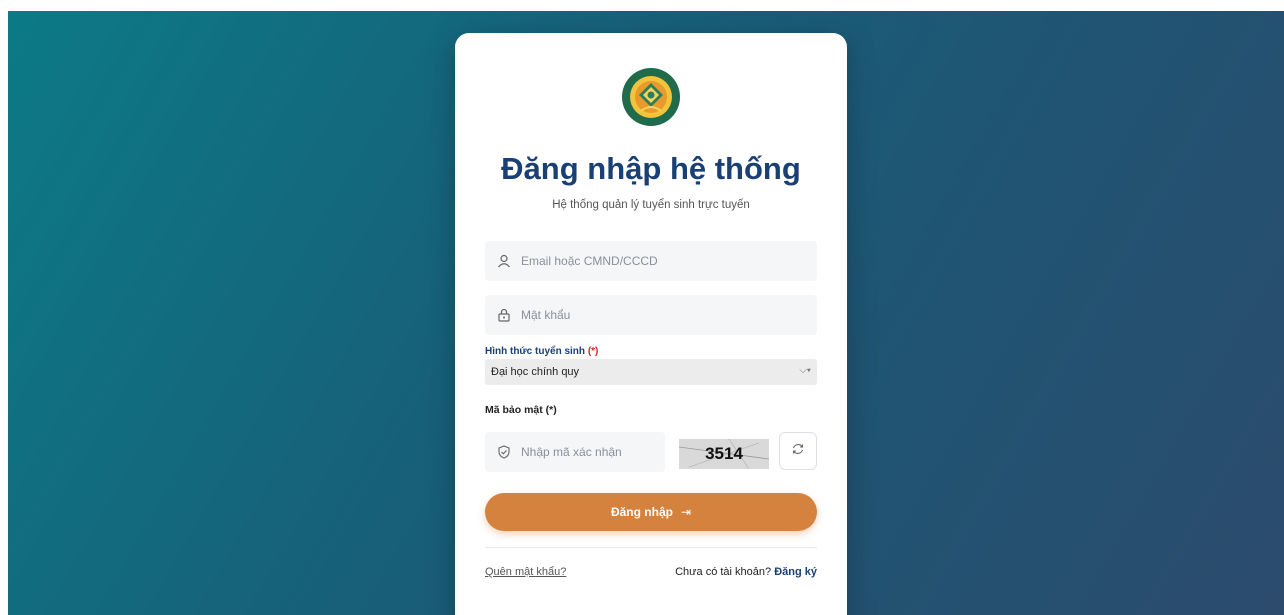  I want to click on email-input, so click(668, 261).